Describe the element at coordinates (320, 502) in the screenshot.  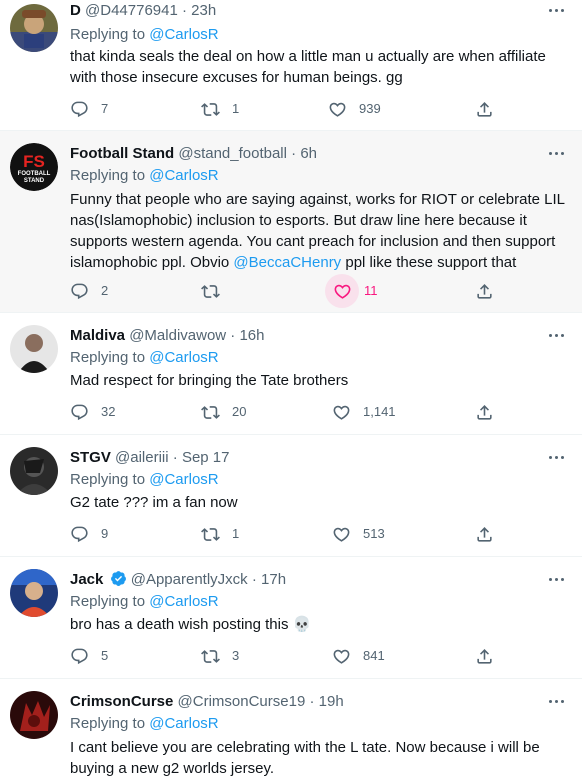
I see `tweet-text: G2 tate ??? im a fan now` at that location.